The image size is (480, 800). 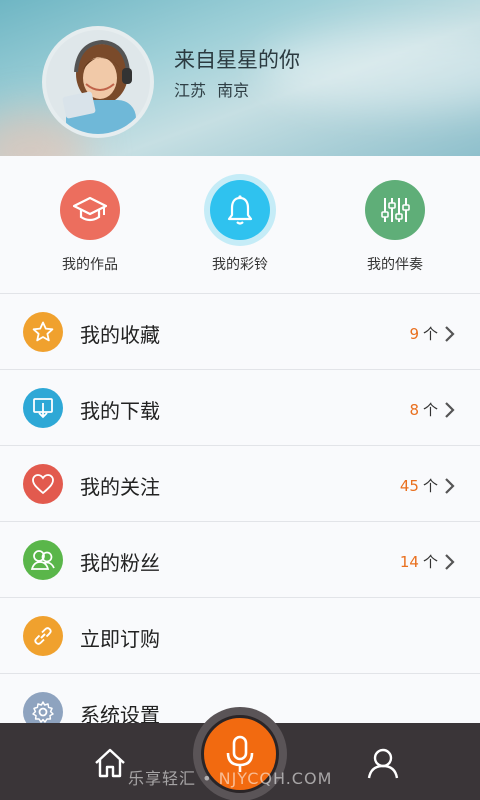 I want to click on item-count: 14 个, so click(x=428, y=561).